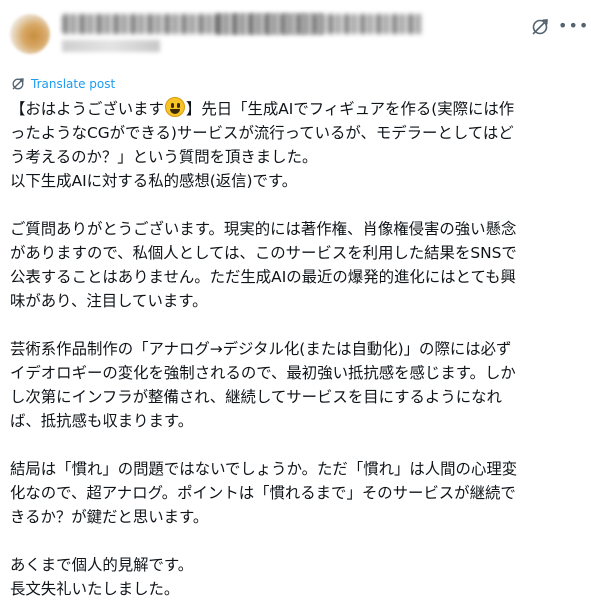 Image resolution: width=591 pixels, height=612 pixels. Describe the element at coordinates (263, 253) in the screenshot. I see `post-line: がありますので、私個人としては、このサービスを利用した結果をSNSで` at that location.